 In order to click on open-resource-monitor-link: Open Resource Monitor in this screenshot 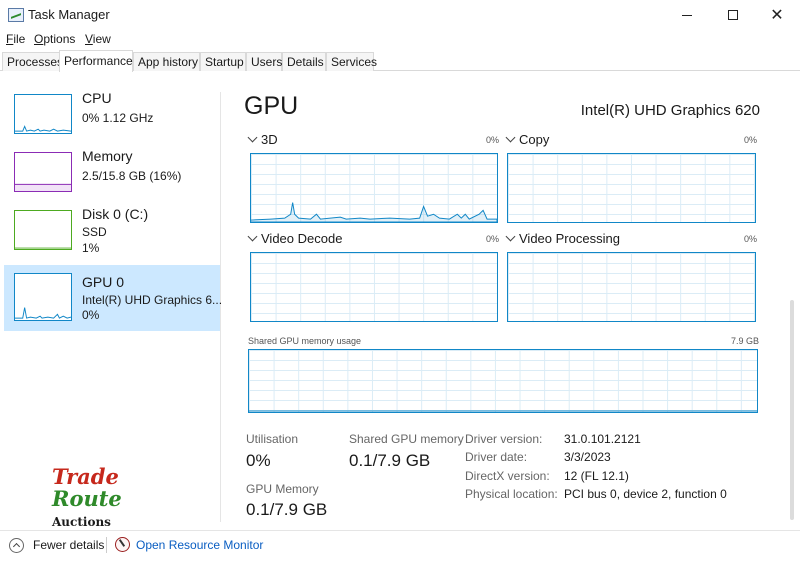, I will do `click(199, 545)`.